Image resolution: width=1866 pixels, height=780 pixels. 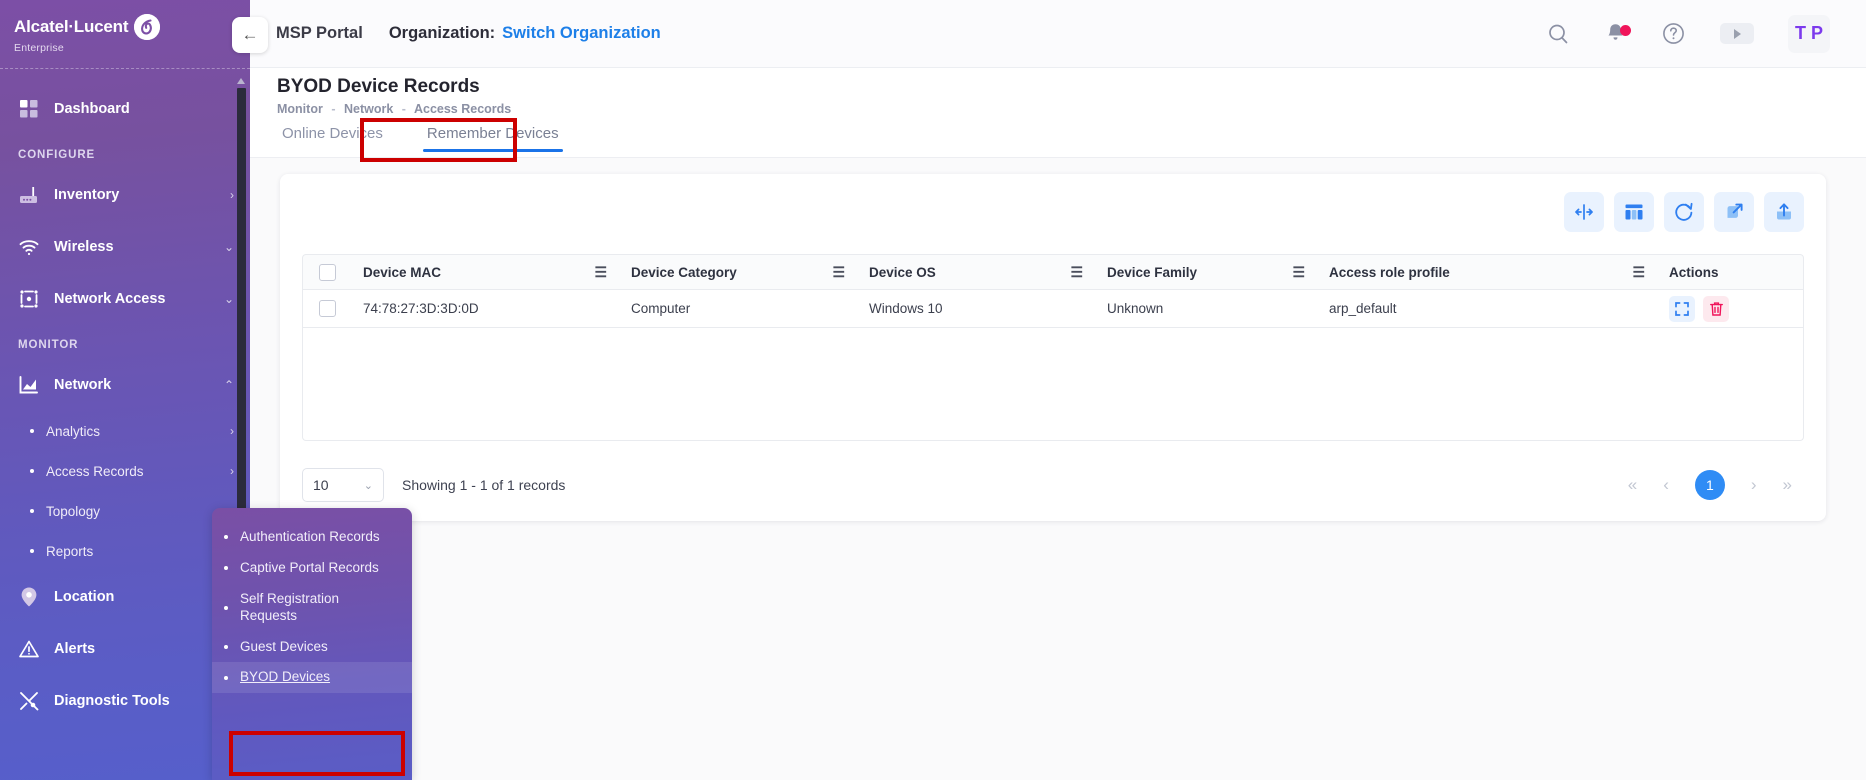 I want to click on column-settings-icon, so click(x=1634, y=212).